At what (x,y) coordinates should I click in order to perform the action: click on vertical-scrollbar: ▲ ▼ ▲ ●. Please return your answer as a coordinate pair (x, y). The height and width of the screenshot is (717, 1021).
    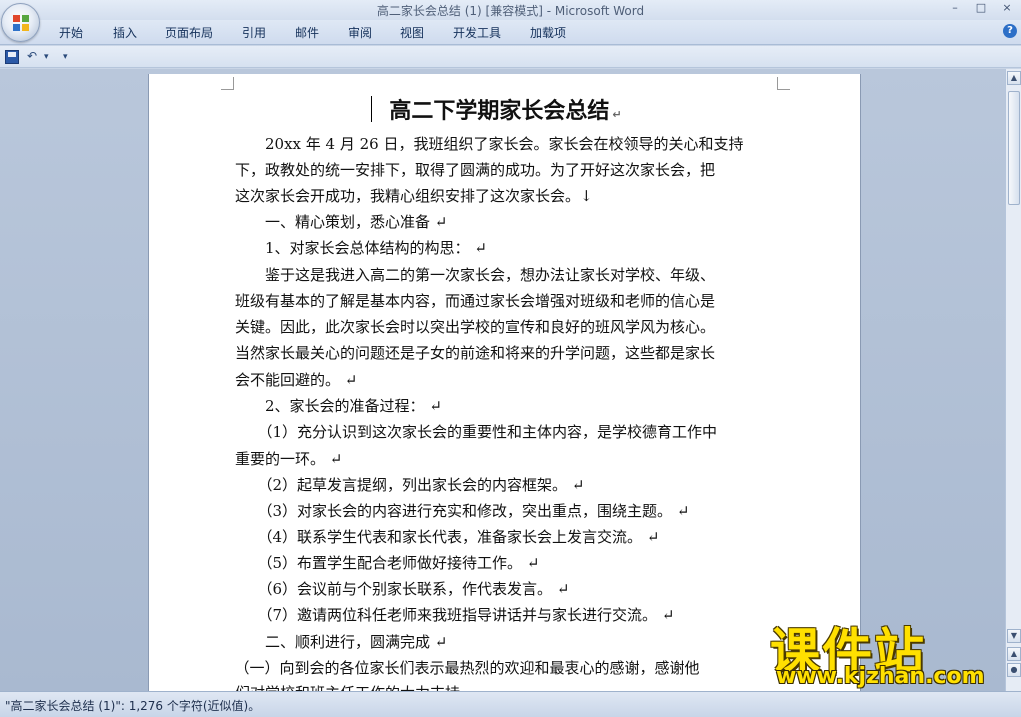
    Looking at the image, I should click on (1013, 380).